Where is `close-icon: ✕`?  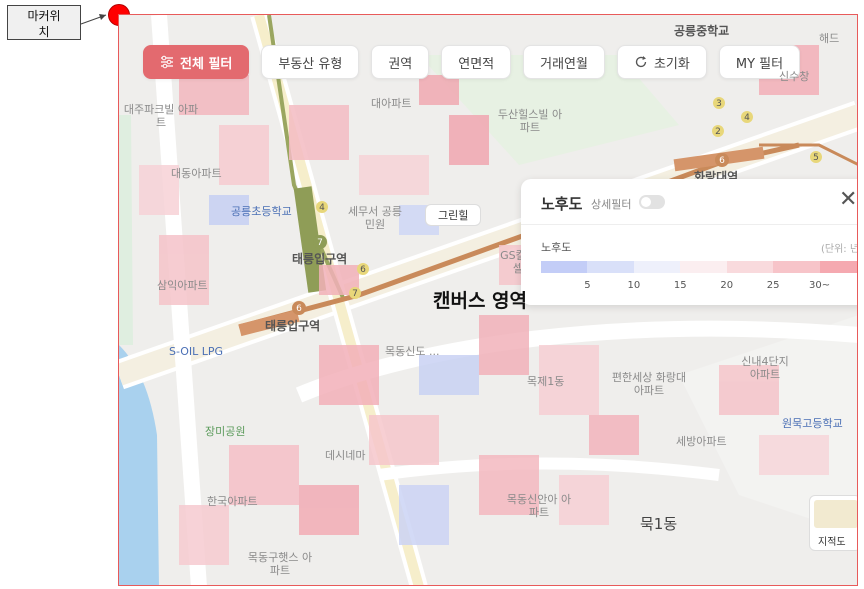
close-icon: ✕ is located at coordinates (848, 199).